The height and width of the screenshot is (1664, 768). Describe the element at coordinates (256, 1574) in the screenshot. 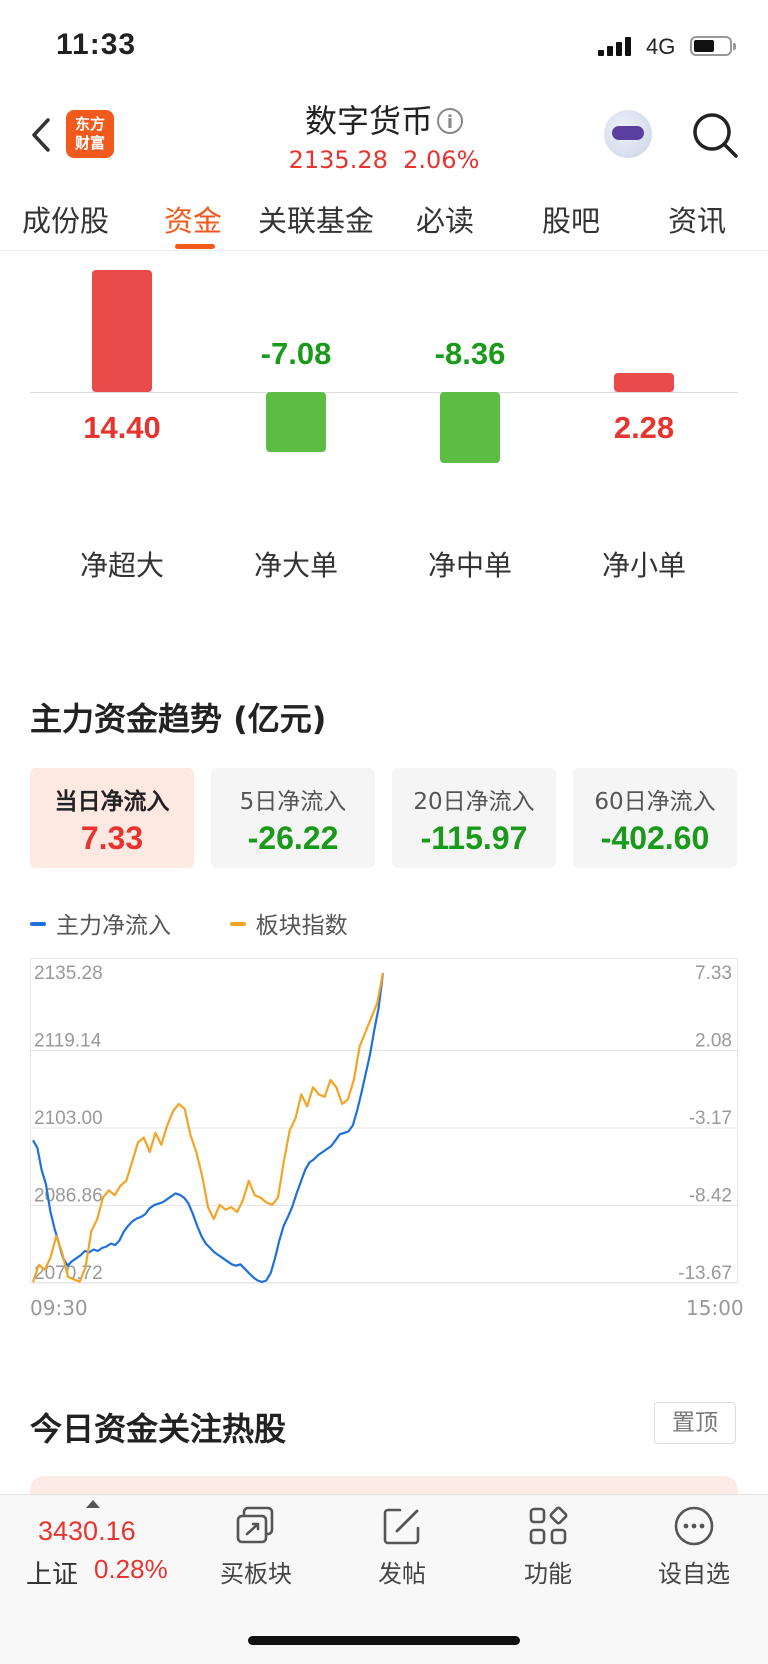

I see `nav-label: 买板块` at that location.